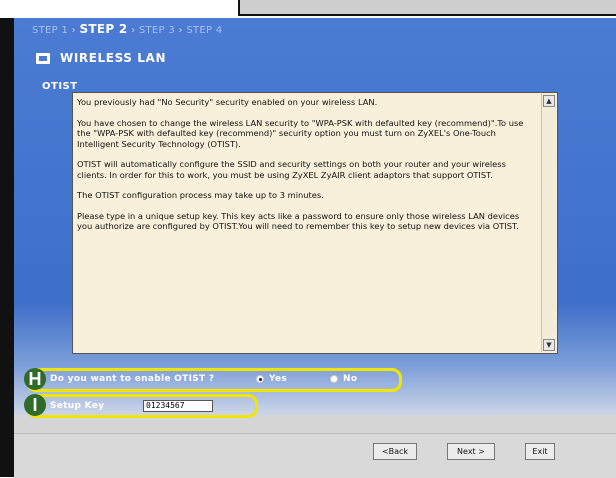 The height and width of the screenshot is (478, 616). Describe the element at coordinates (334, 379) in the screenshot. I see `no-radio` at that location.